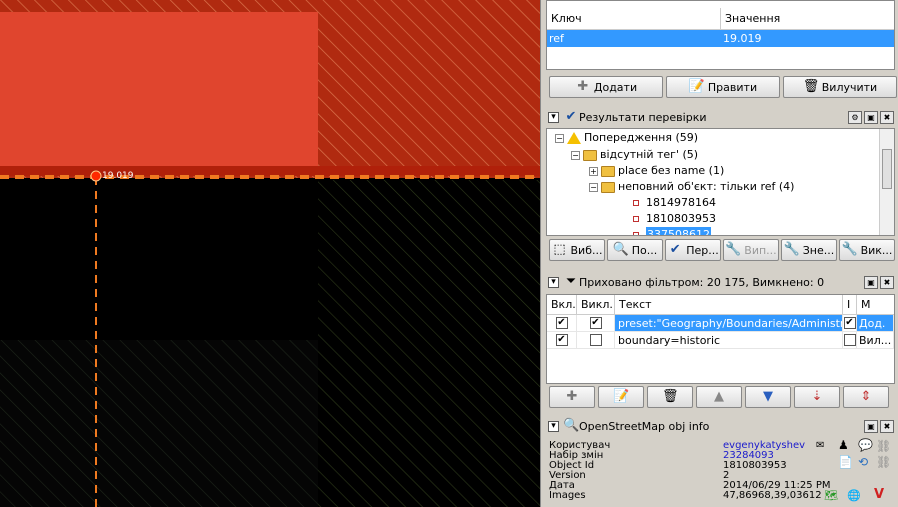 The image size is (898, 507). What do you see at coordinates (562, 304) in the screenshot?
I see `col-enabled-header: Вкл.` at bounding box center [562, 304].